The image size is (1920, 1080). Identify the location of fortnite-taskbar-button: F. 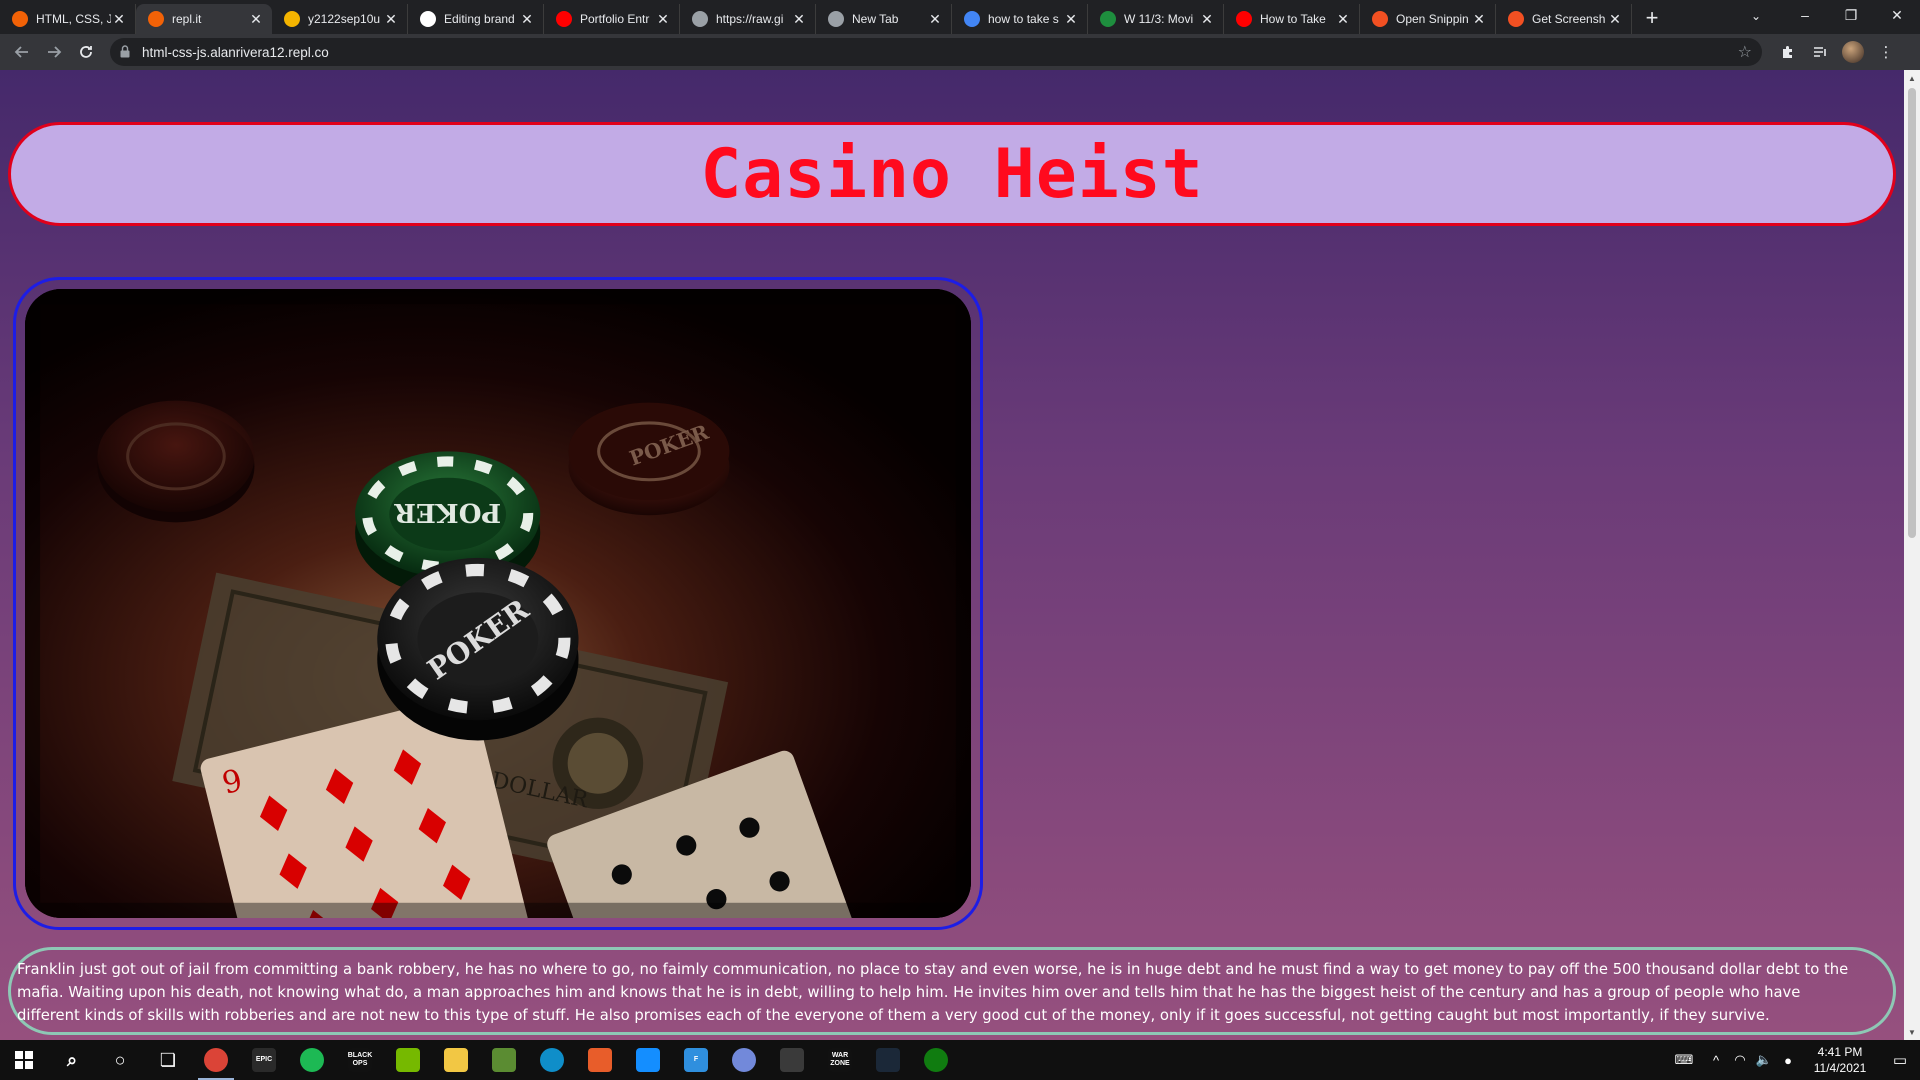
(696, 1060).